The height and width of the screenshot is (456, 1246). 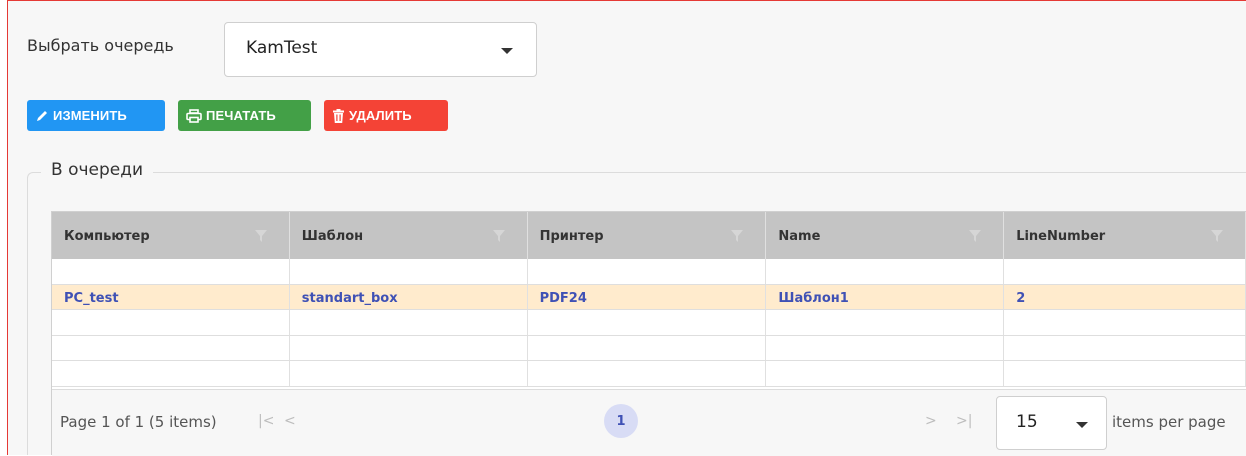 I want to click on trash-icon, so click(x=338, y=115).